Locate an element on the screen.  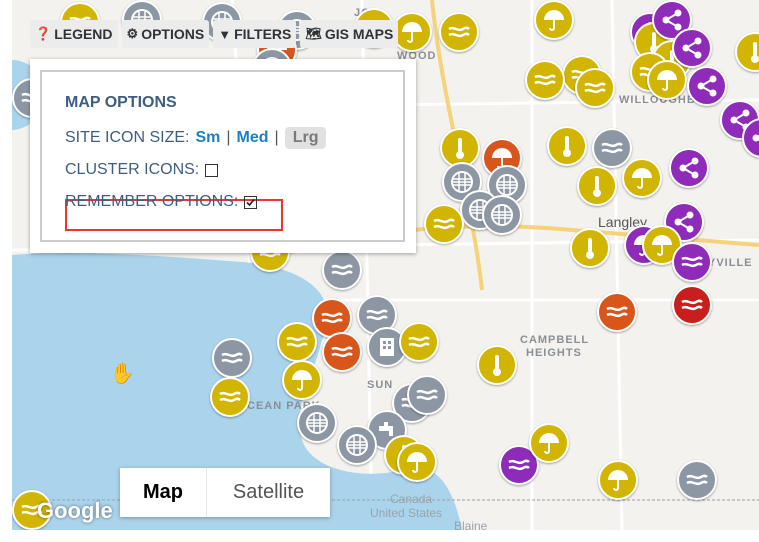
size-med-link: Med is located at coordinates (253, 138).